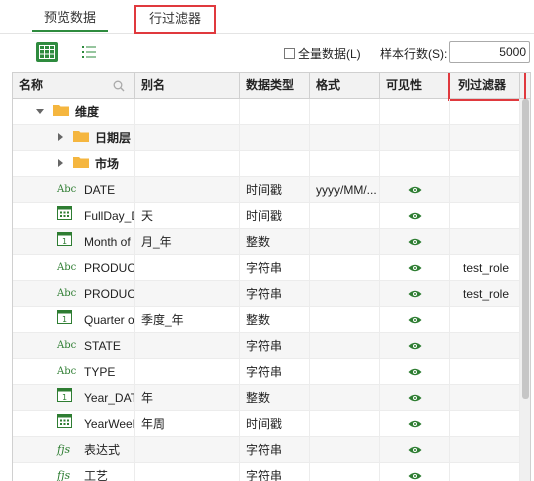  I want to click on grid-view-icon, so click(47, 52).